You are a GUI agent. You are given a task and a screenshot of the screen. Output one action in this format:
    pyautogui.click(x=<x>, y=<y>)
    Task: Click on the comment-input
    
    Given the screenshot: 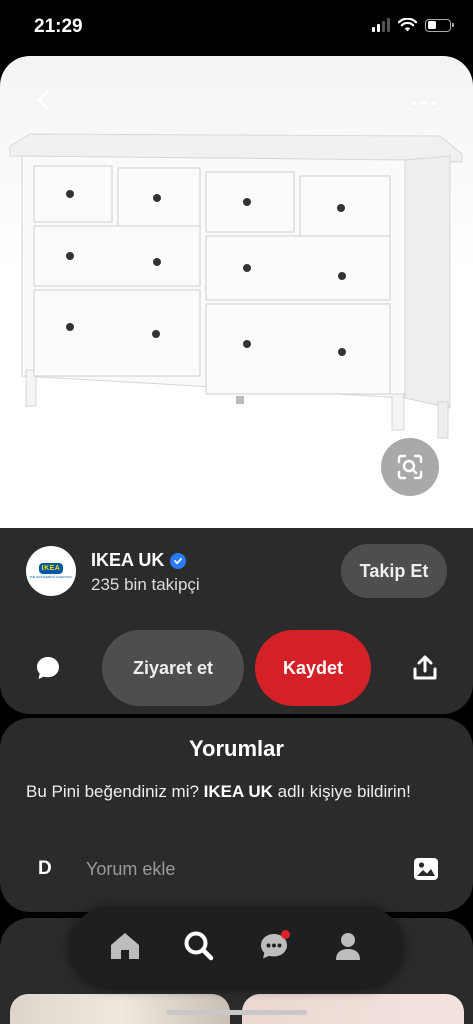 What is the action you would take?
    pyautogui.click(x=236, y=869)
    